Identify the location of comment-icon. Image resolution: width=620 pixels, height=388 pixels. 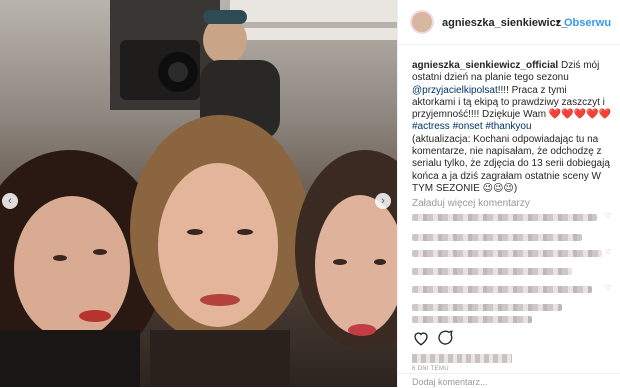
(445, 338).